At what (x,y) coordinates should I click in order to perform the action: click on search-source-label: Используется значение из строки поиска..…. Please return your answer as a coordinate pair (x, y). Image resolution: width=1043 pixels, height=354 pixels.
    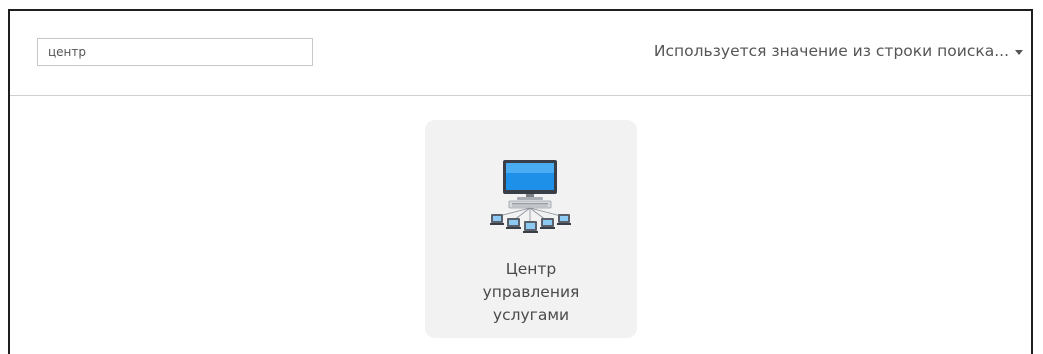
    Looking at the image, I should click on (831, 51).